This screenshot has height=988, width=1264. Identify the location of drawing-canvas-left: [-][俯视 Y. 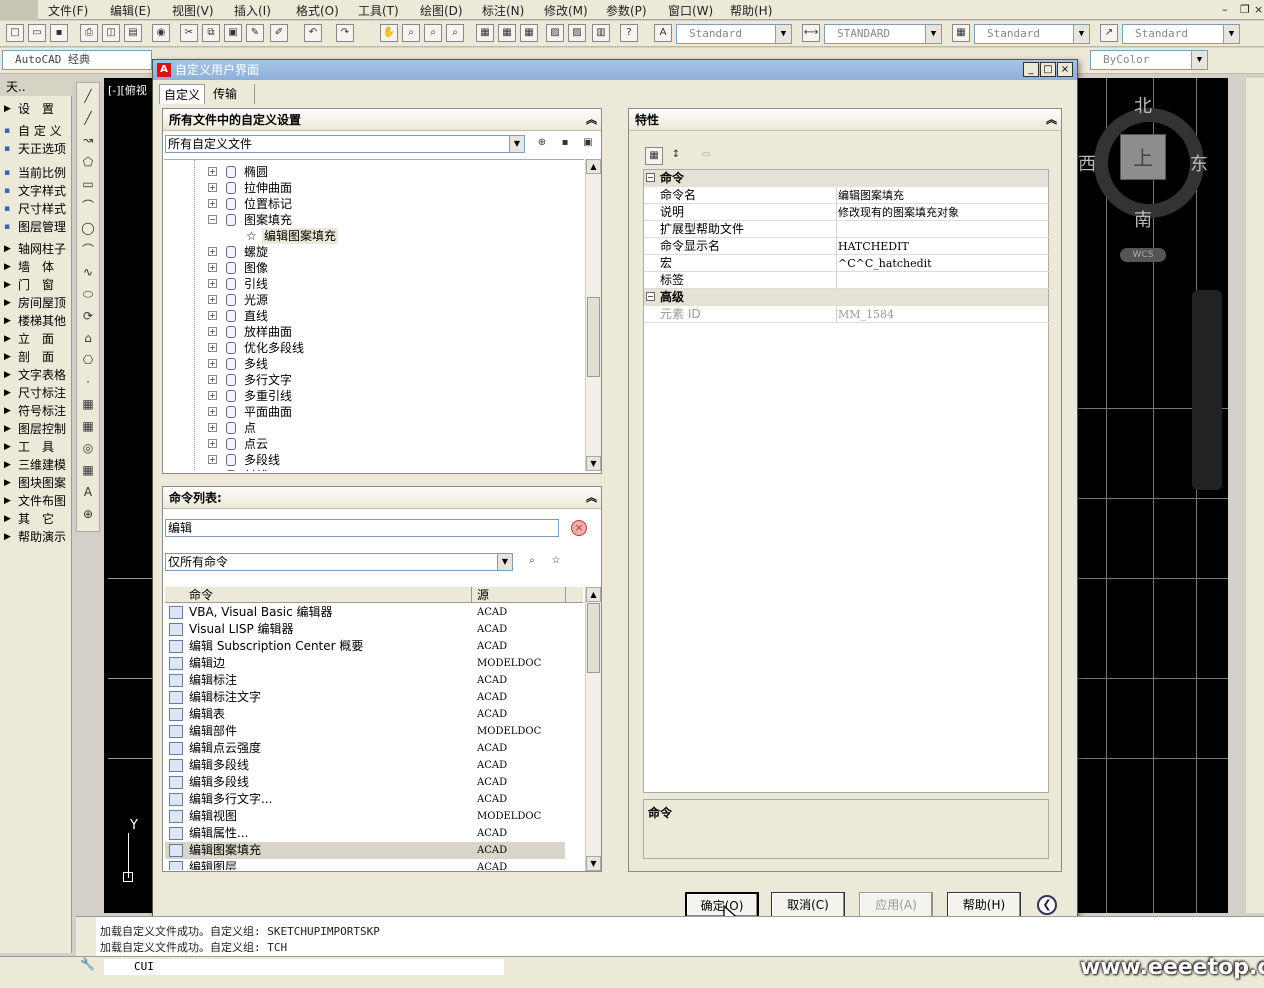
(129, 495).